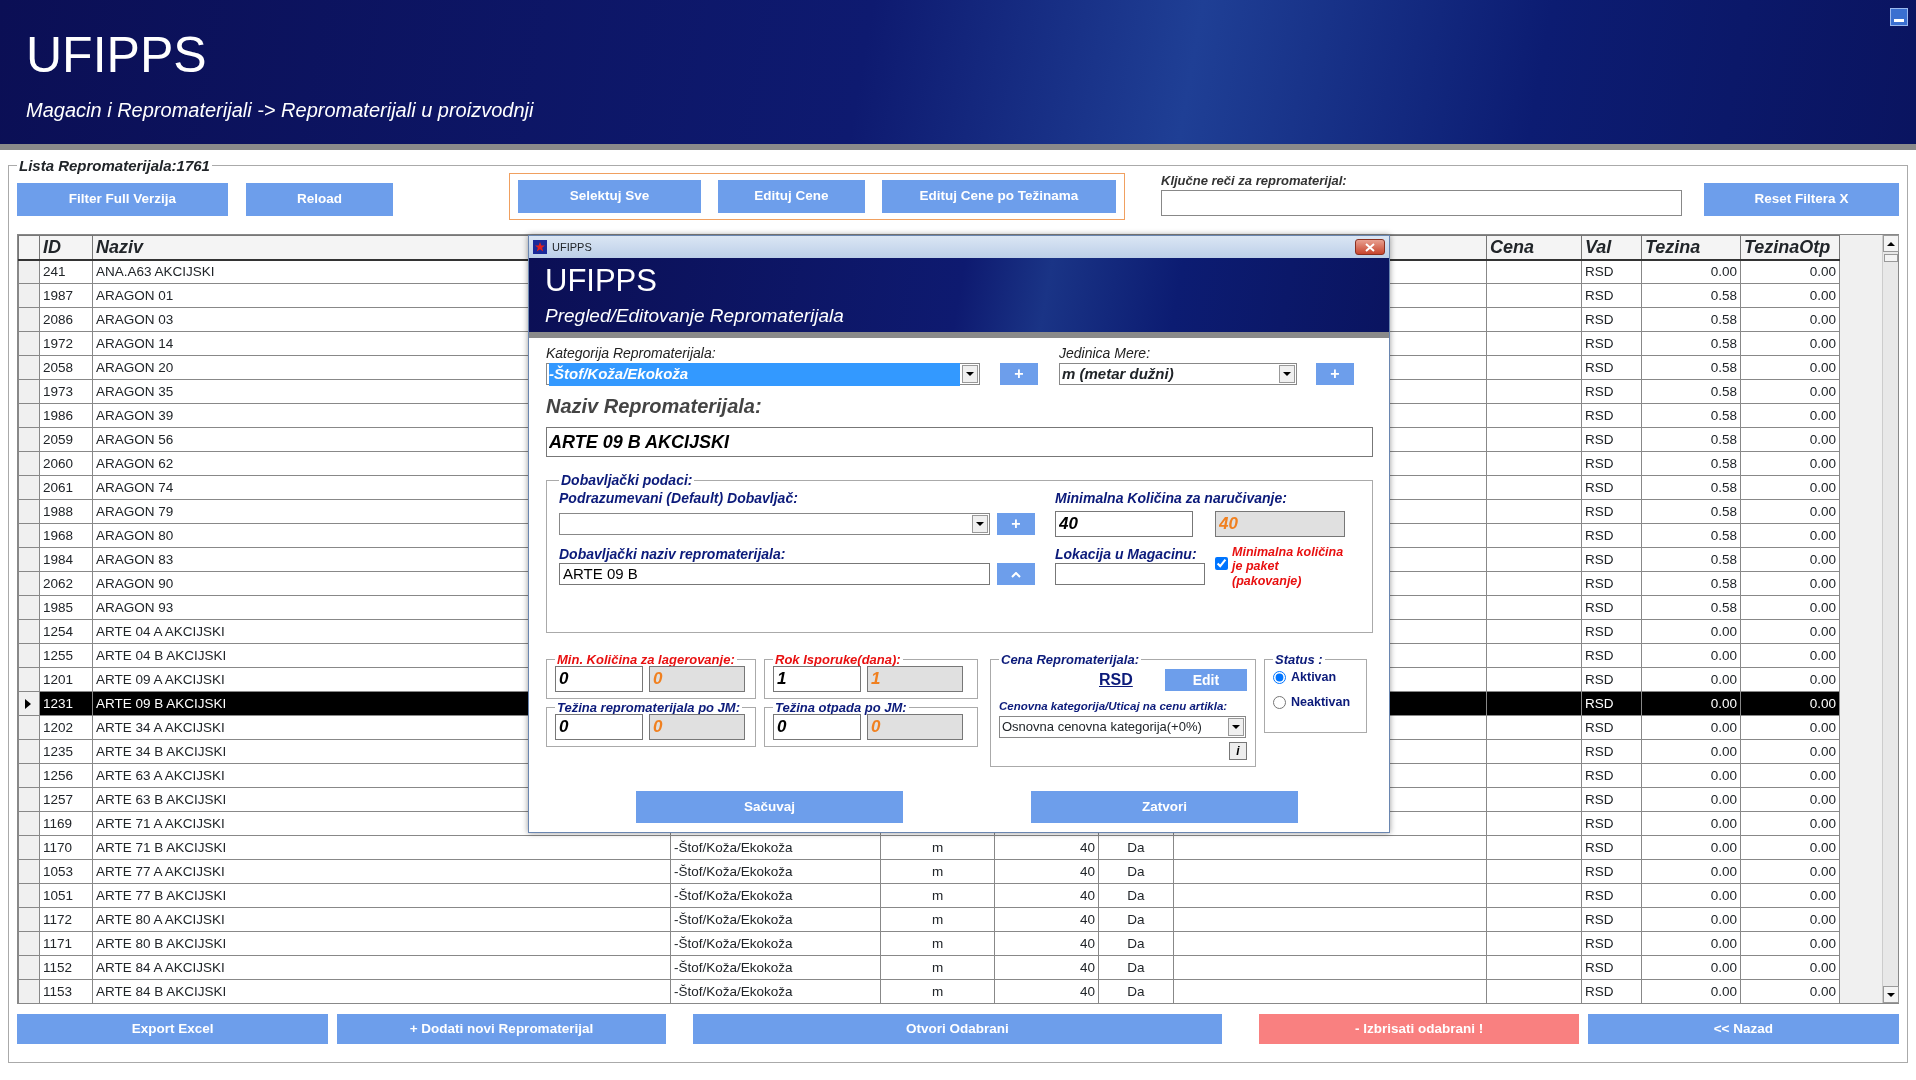  What do you see at coordinates (1421, 203) in the screenshot?
I see `search-field` at bounding box center [1421, 203].